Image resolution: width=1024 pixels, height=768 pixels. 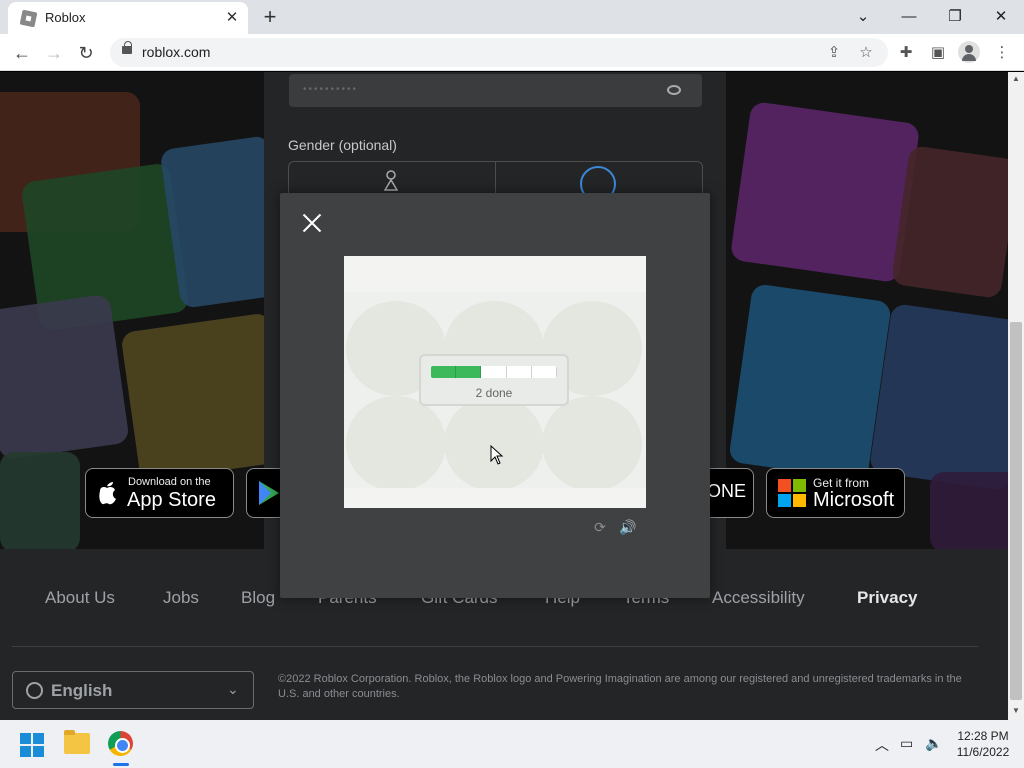 What do you see at coordinates (674, 90) in the screenshot?
I see `show-password-eye-icon` at bounding box center [674, 90].